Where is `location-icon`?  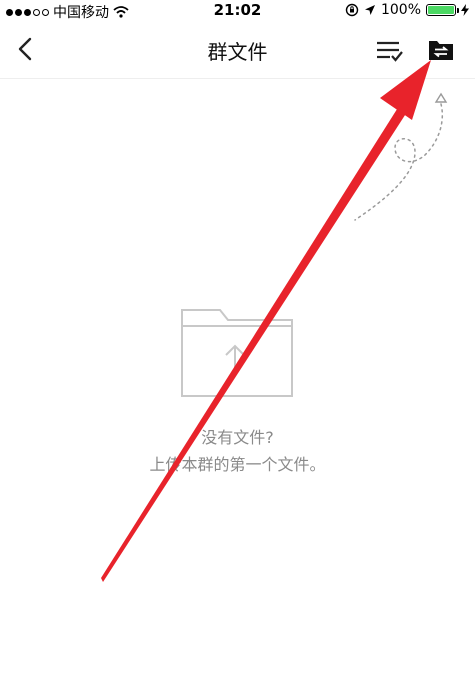 location-icon is located at coordinates (369, 10).